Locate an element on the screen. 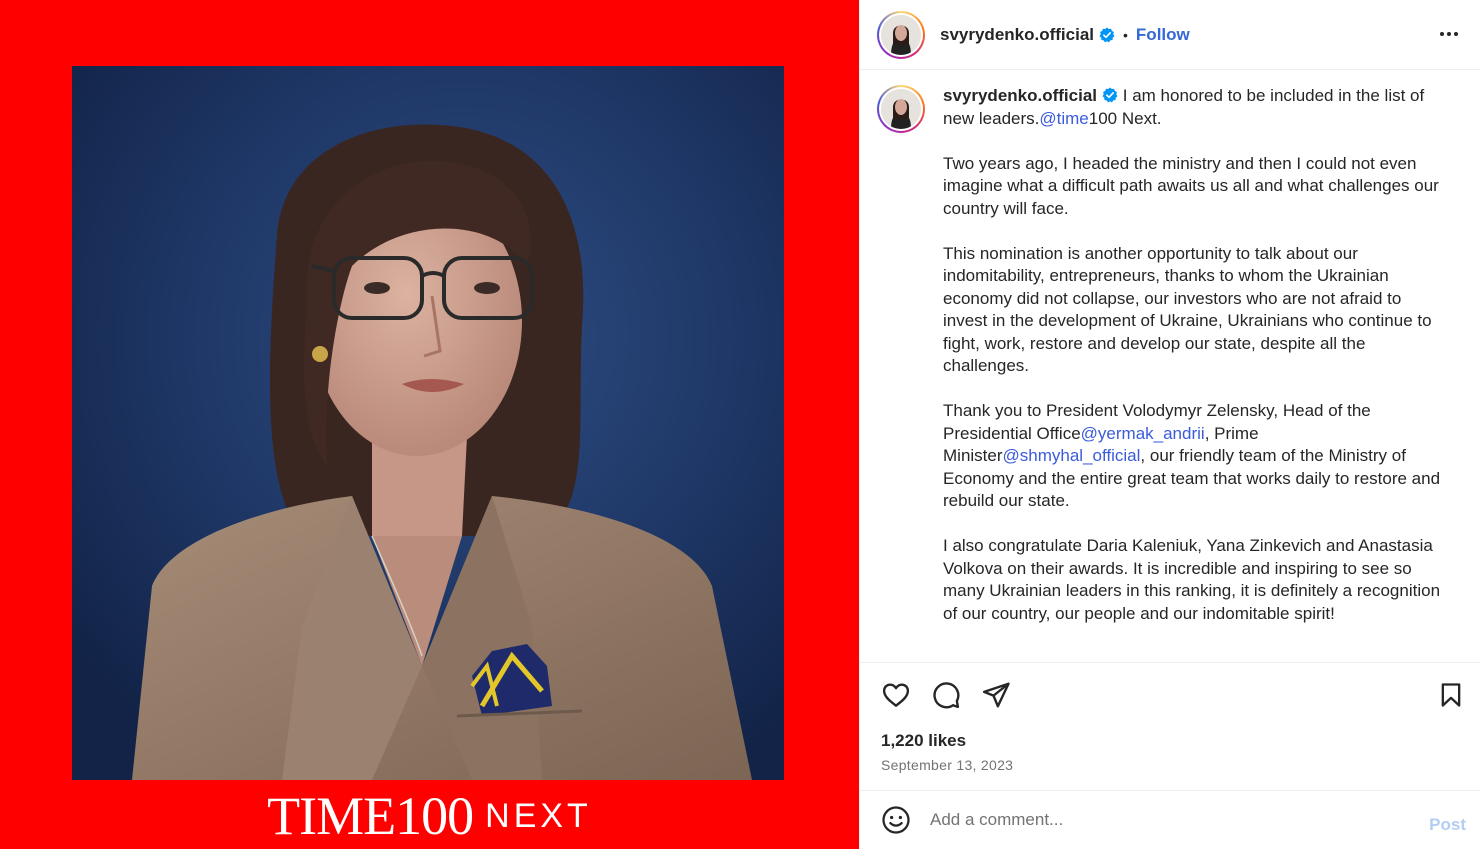 This screenshot has width=1480, height=849. verified-badge-icon is located at coordinates (1107, 34).